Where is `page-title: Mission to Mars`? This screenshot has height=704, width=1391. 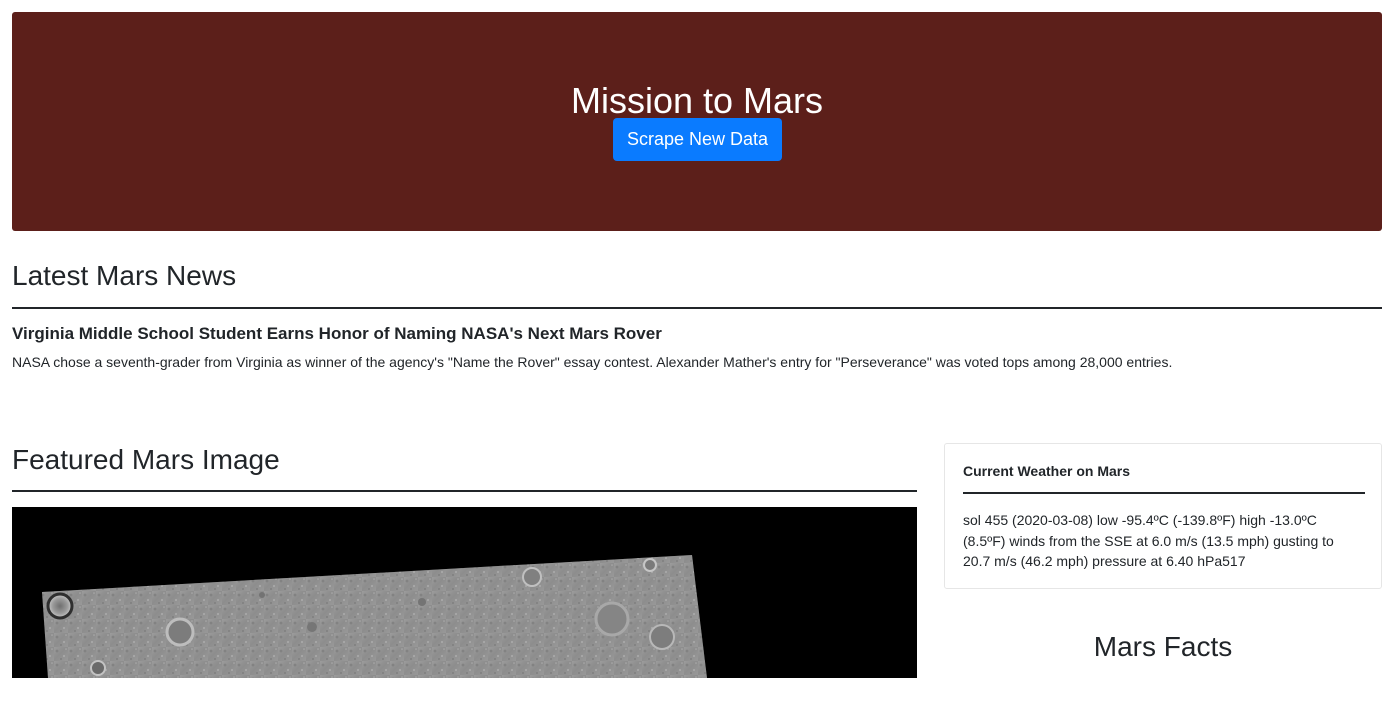 page-title: Mission to Mars is located at coordinates (697, 100).